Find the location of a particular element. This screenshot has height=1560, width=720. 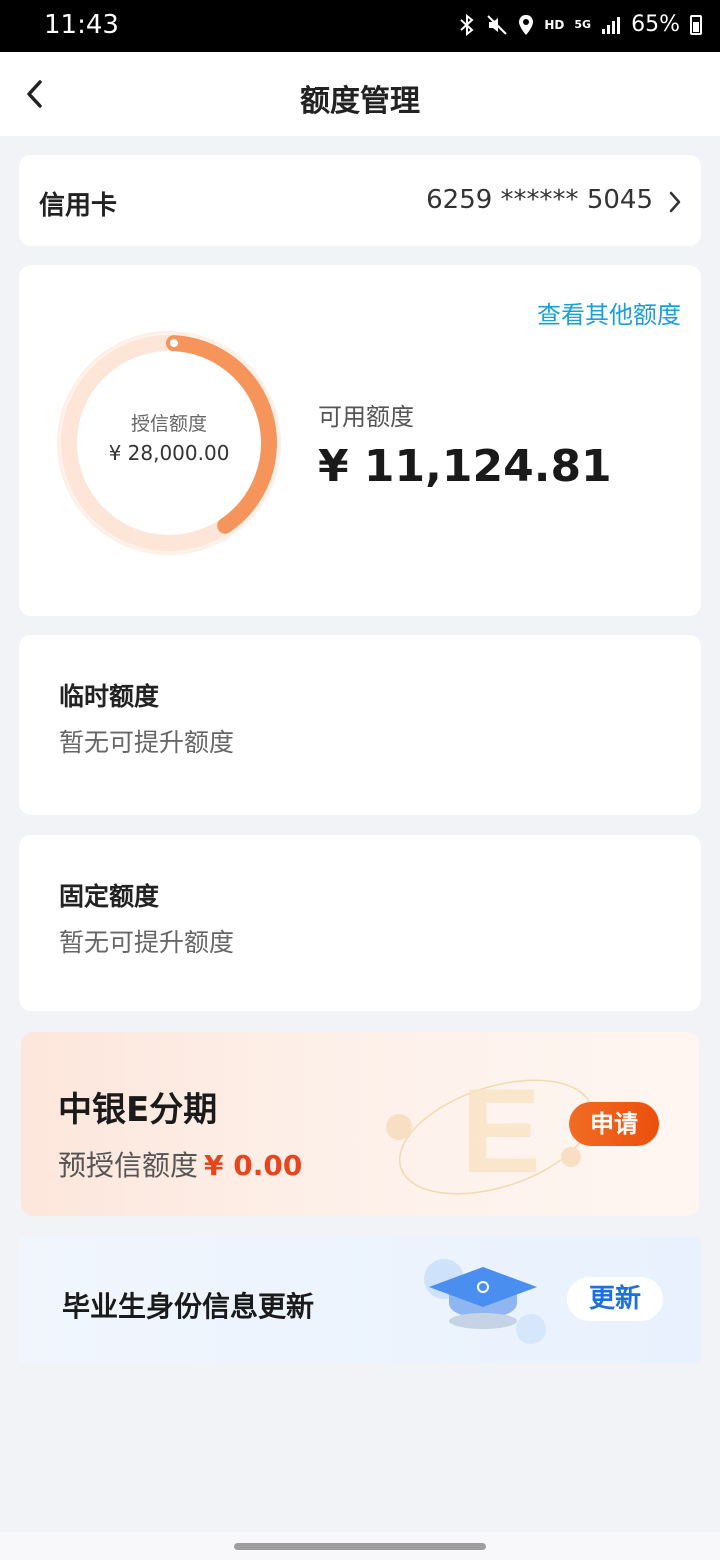

fixed-limit-card: 固定额度 暂无可提升额度 is located at coordinates (360, 923).